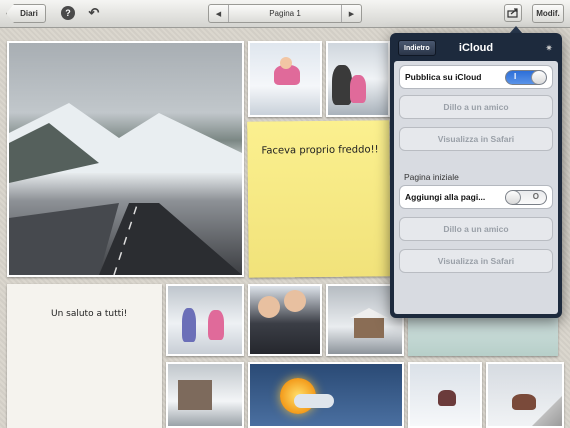  I want to click on add-home-page-row: Aggiungi alla pagi... O, so click(476, 197).